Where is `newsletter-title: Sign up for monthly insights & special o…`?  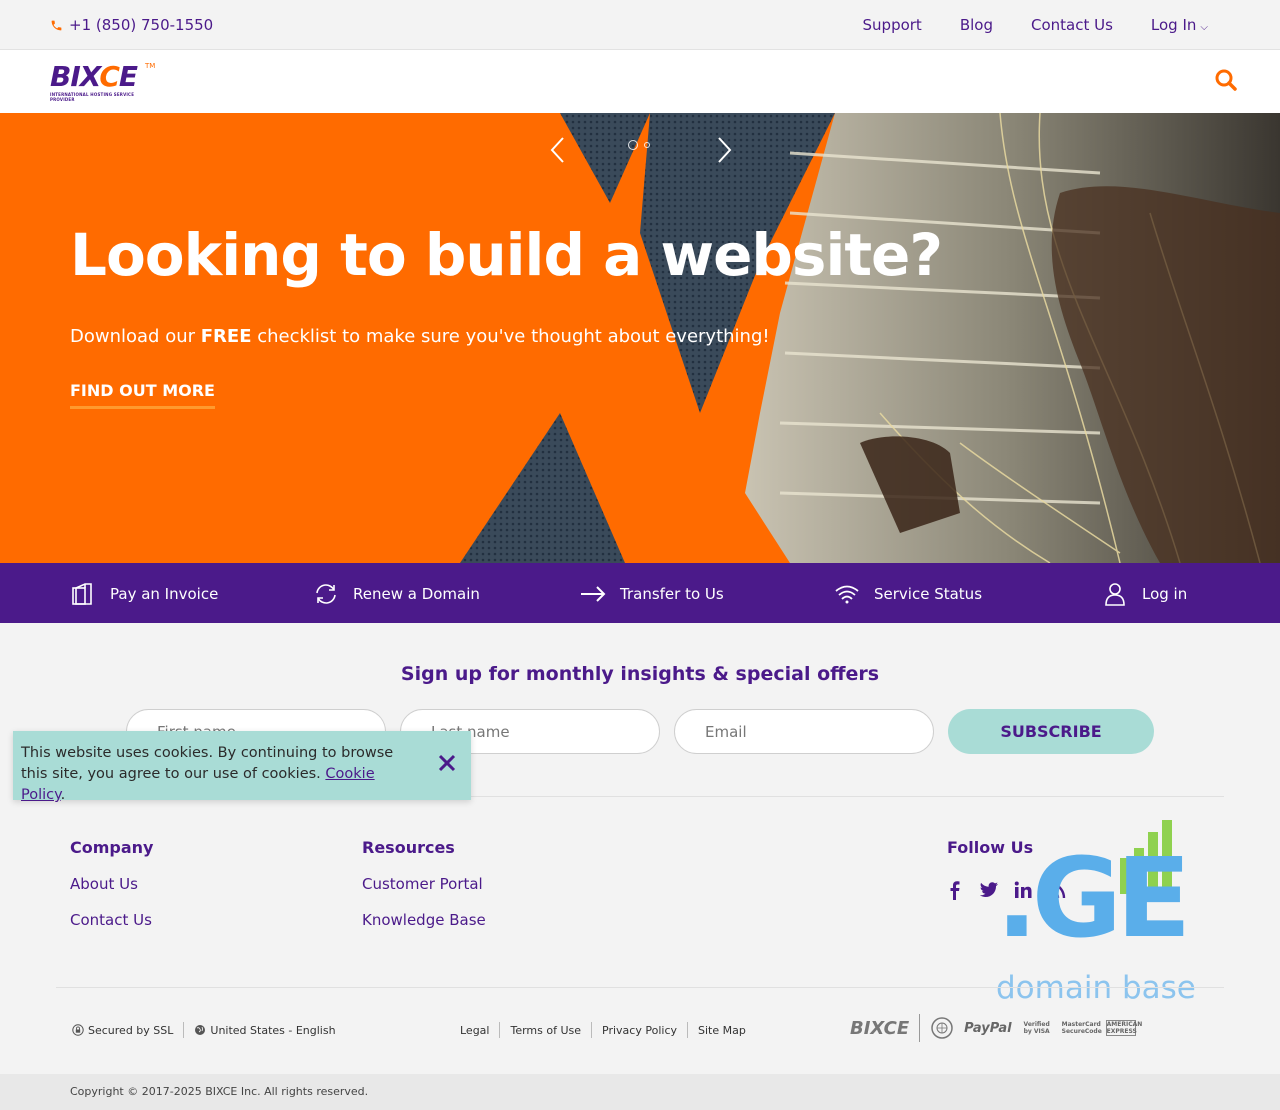
newsletter-title: Sign up for monthly insights & special o… is located at coordinates (640, 674).